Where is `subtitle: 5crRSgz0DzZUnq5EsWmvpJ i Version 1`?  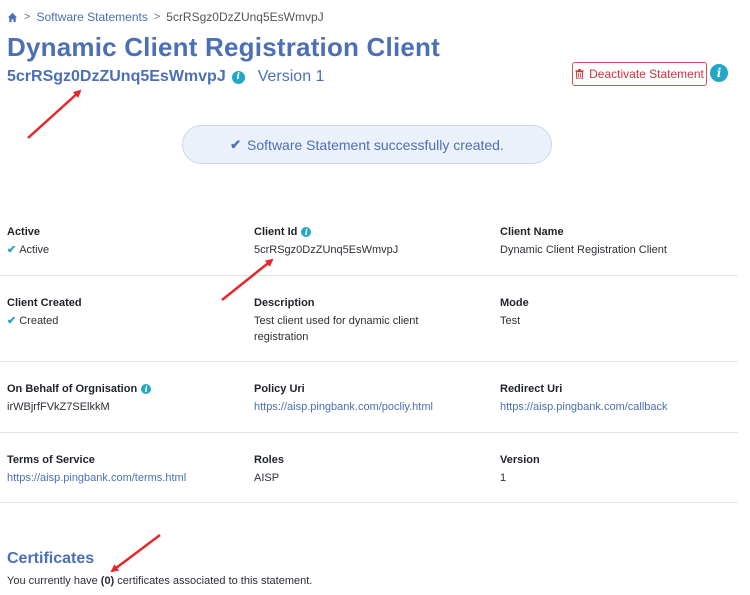
subtitle: 5crRSgz0DzZUnq5EsWmvpJ i Version 1 is located at coordinates (165, 77).